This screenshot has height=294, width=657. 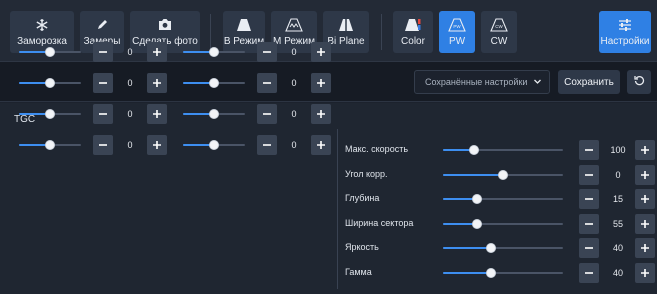 What do you see at coordinates (618, 150) in the screenshot?
I see `param-value: 100` at bounding box center [618, 150].